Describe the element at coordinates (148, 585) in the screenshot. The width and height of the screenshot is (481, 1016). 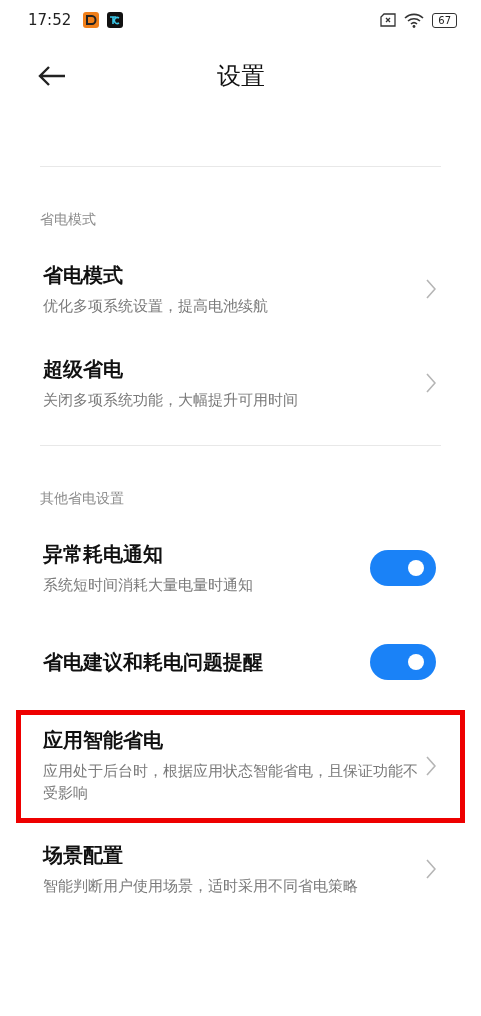
I see `item-description: 系统短时间消耗大量电量时通知` at that location.